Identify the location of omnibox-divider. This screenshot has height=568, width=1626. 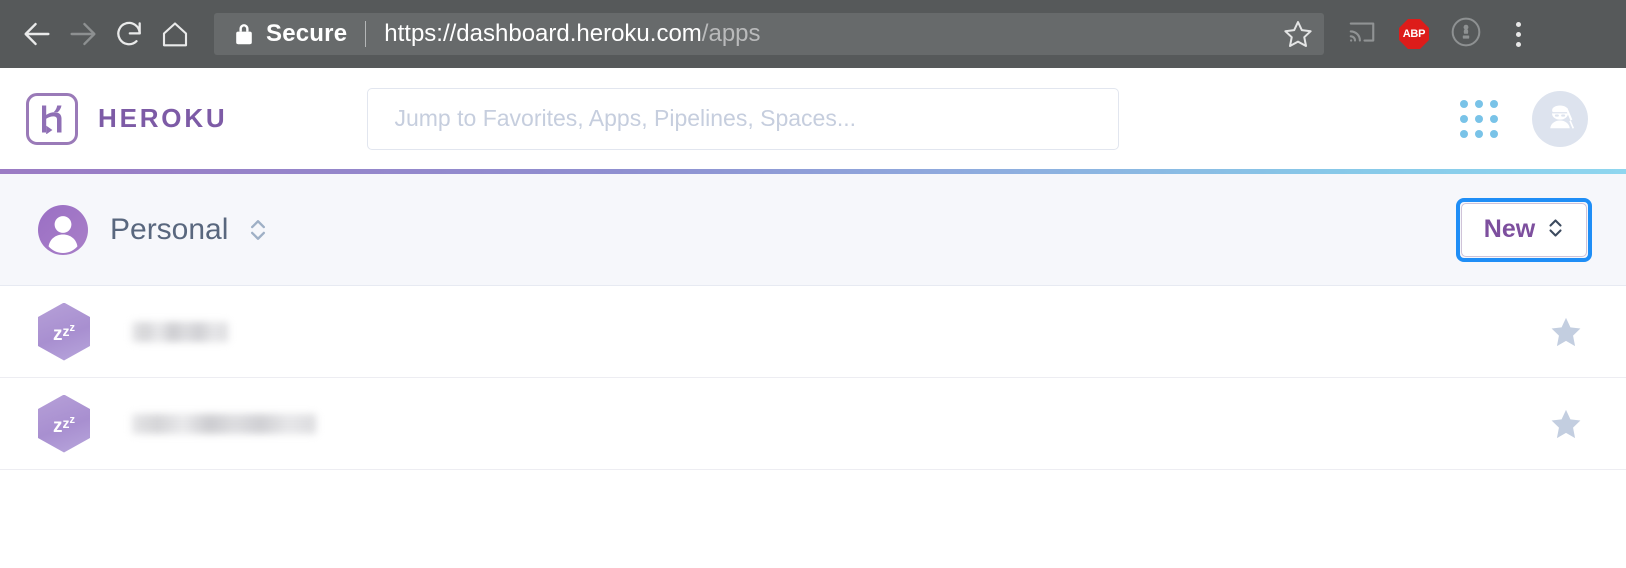
(366, 34).